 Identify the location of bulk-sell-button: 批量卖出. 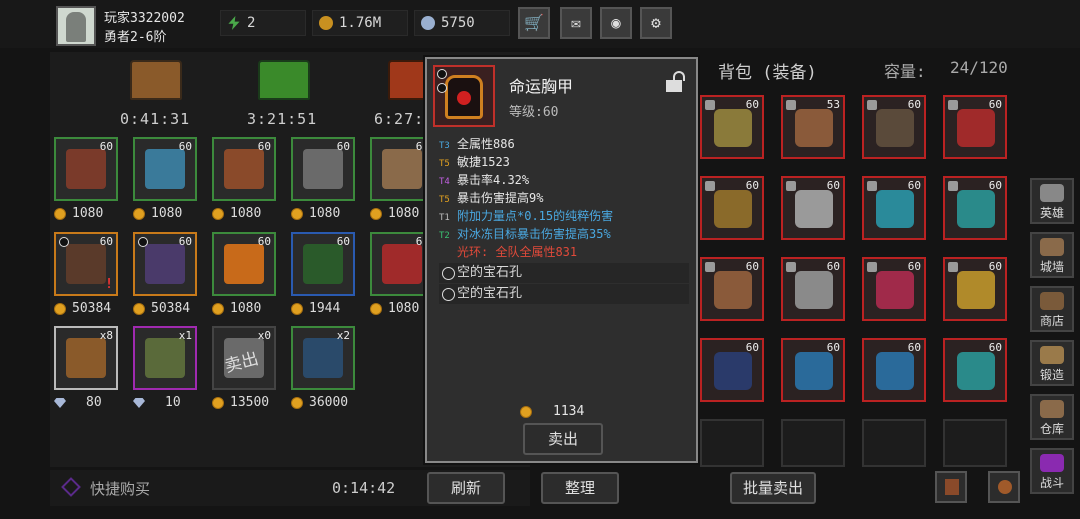
(773, 488).